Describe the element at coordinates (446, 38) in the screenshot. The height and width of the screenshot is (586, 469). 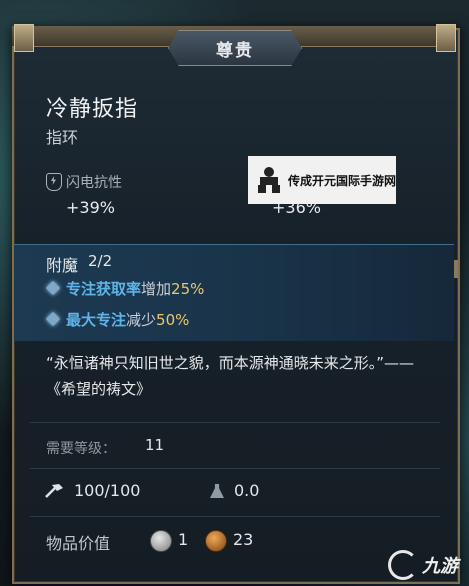
I see `frame-corner-right` at that location.